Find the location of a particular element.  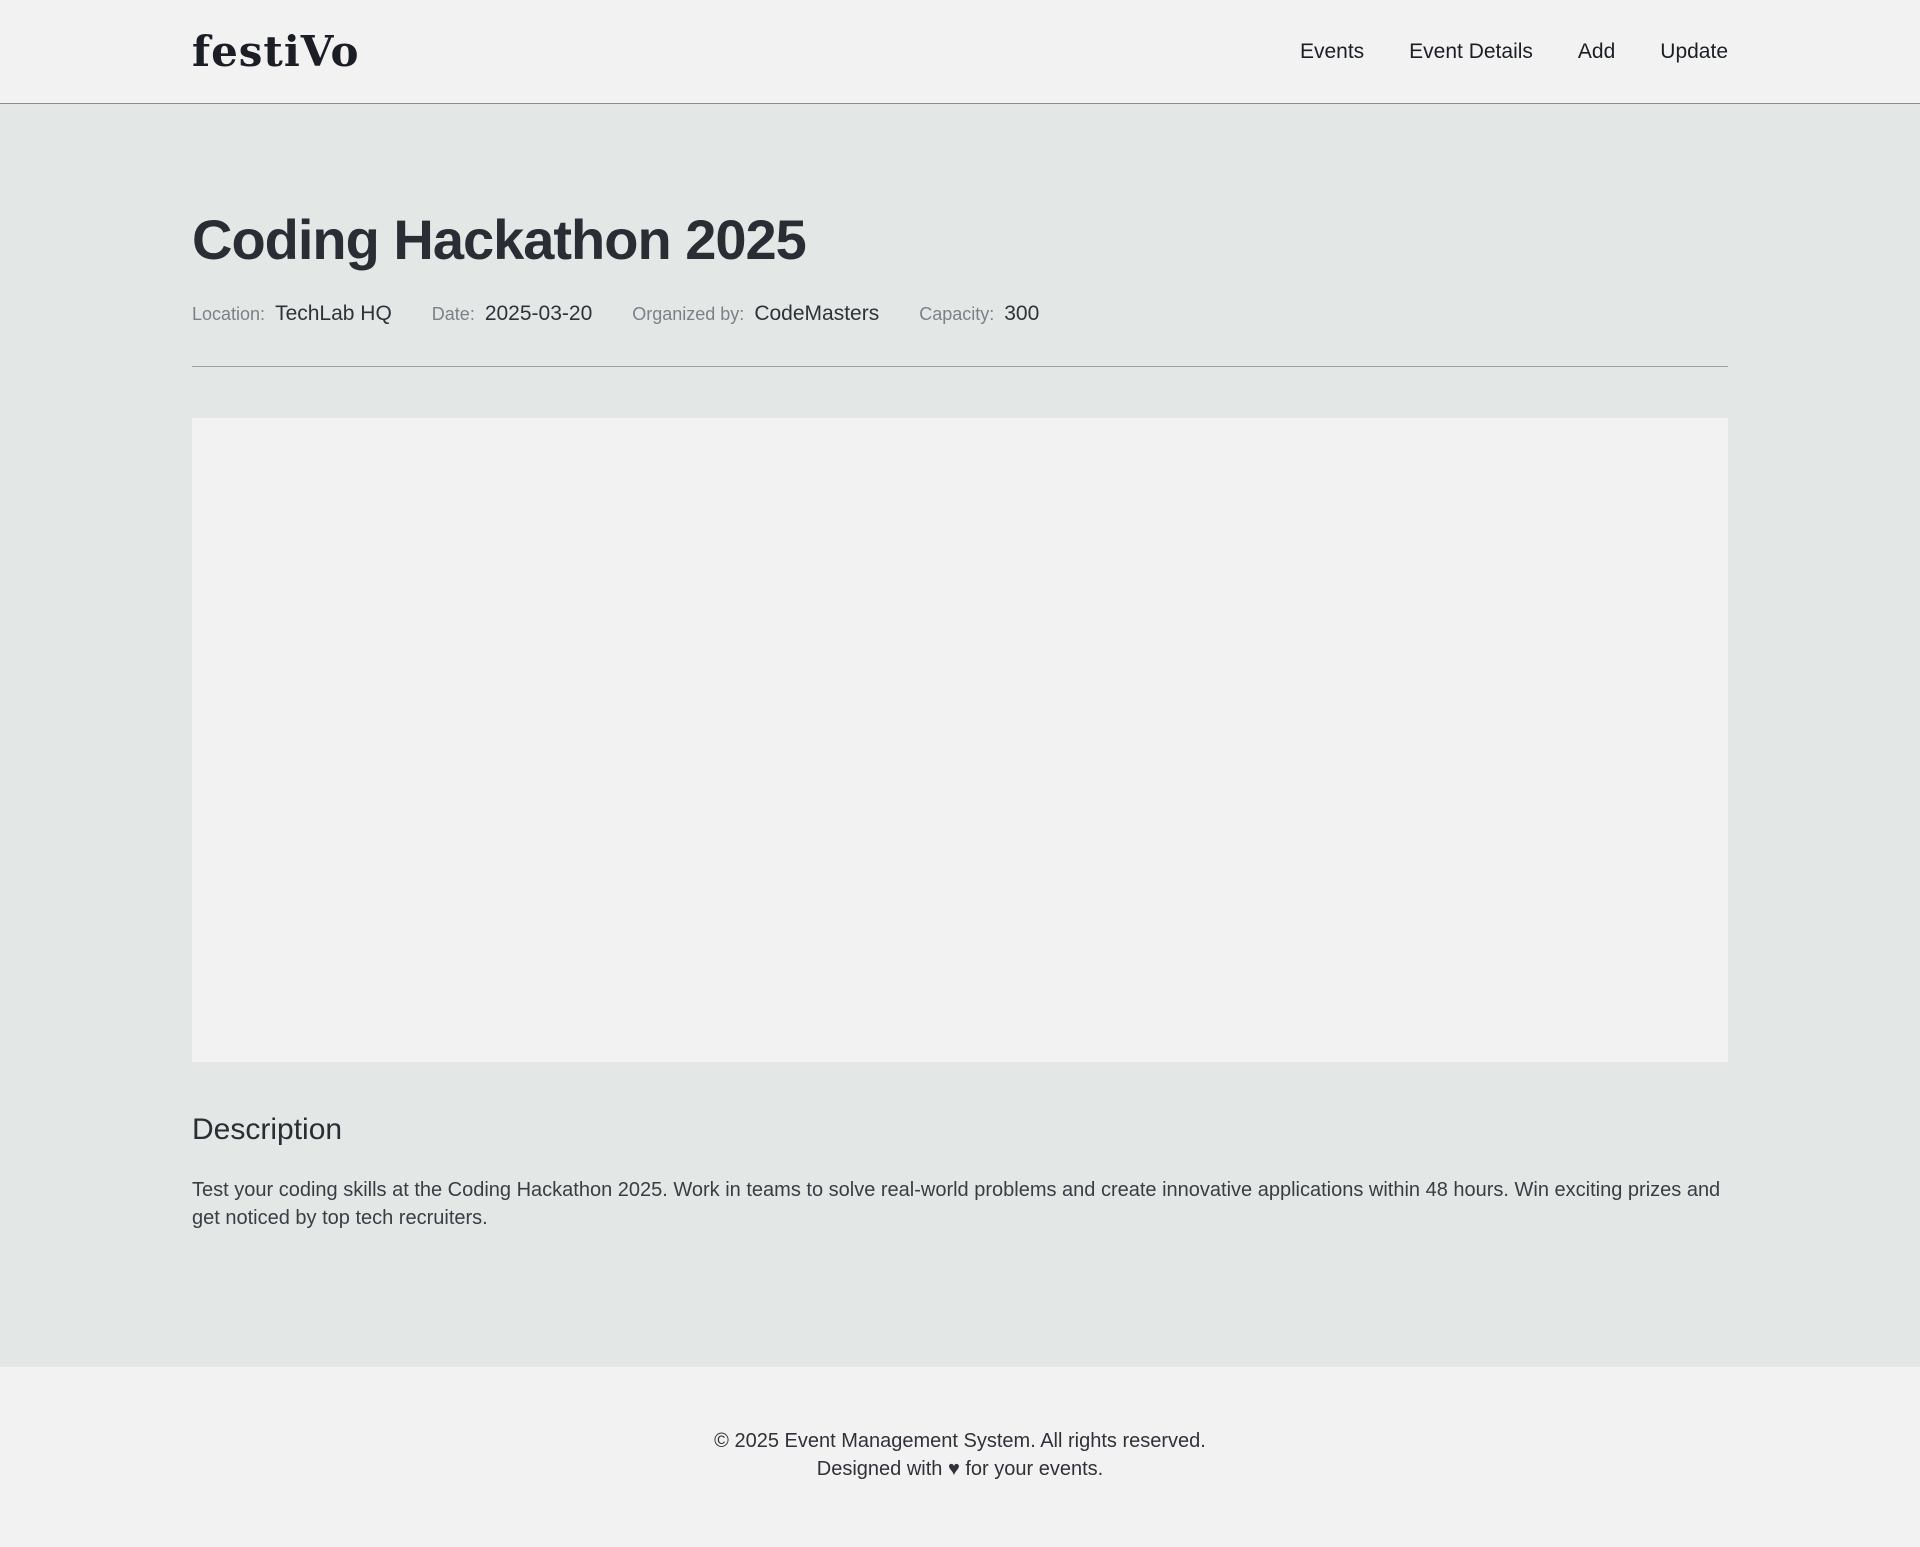

meta-capacity-value: 300 is located at coordinates (1022, 313).